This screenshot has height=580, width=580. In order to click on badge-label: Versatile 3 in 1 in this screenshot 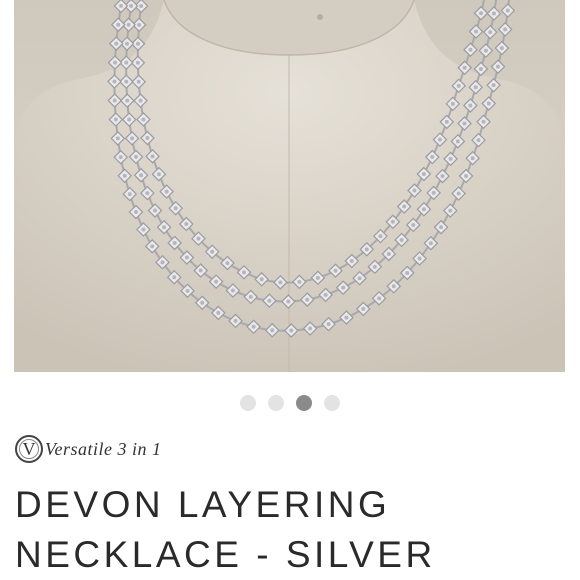, I will do `click(103, 448)`.